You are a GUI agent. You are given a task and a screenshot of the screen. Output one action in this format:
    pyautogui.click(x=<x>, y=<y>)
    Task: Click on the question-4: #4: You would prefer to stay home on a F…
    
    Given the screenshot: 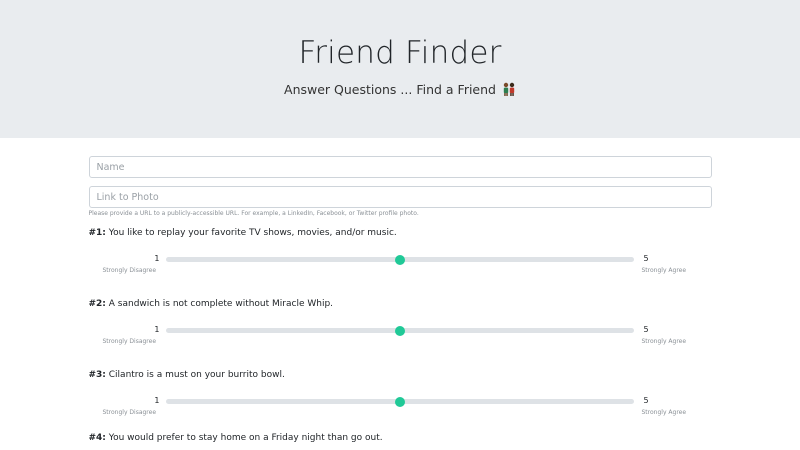 What is the action you would take?
    pyautogui.click(x=400, y=438)
    